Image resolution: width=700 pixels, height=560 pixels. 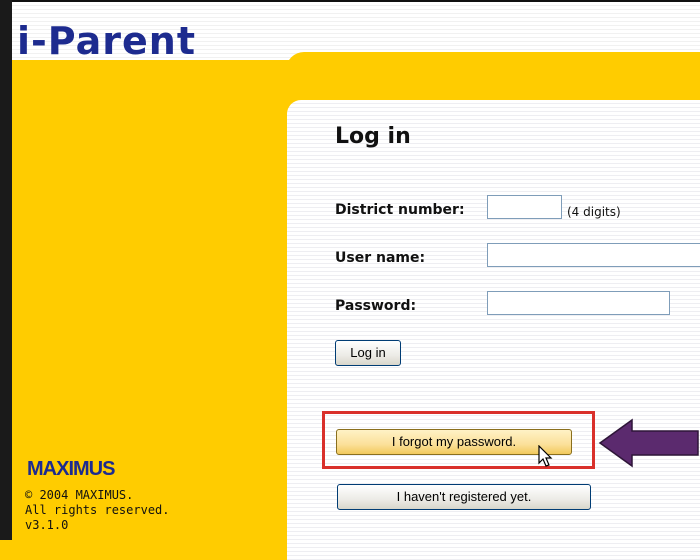 What do you see at coordinates (97, 510) in the screenshot?
I see `rights-text: All rights reserved.` at bounding box center [97, 510].